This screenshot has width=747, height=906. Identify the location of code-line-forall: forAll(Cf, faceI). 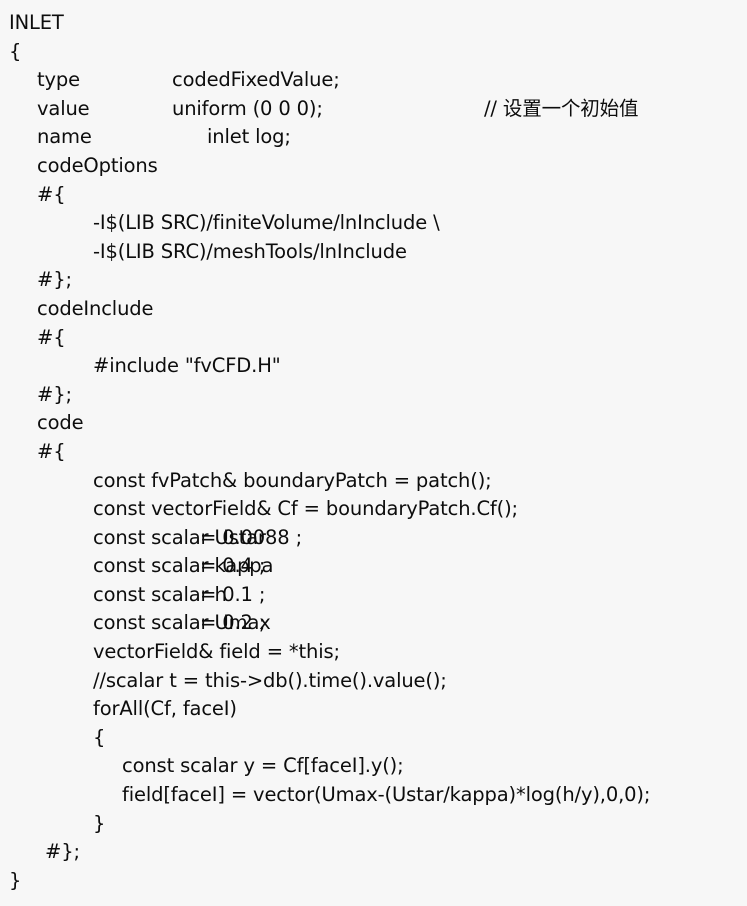
(373, 709).